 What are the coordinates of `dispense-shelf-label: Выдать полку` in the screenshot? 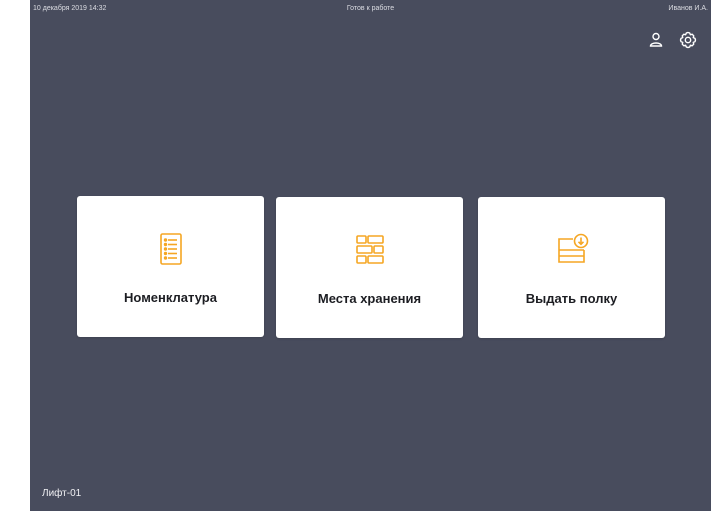 It's located at (571, 298).